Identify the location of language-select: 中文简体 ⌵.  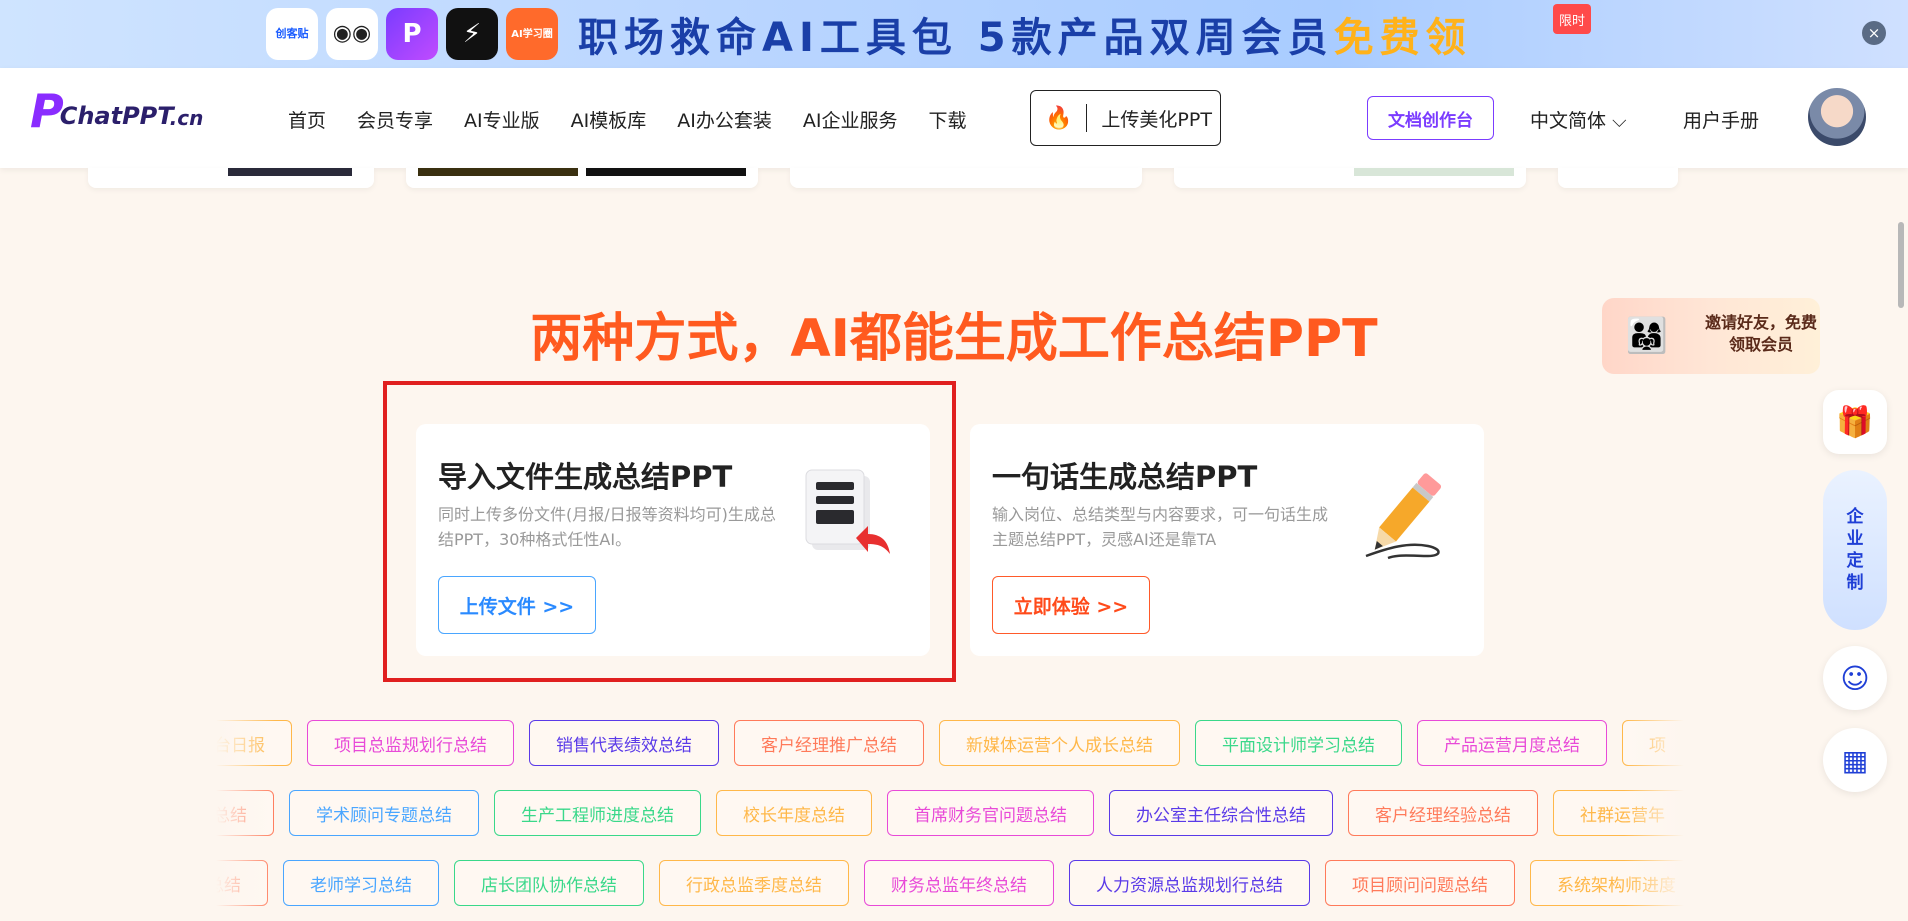
(1578, 119).